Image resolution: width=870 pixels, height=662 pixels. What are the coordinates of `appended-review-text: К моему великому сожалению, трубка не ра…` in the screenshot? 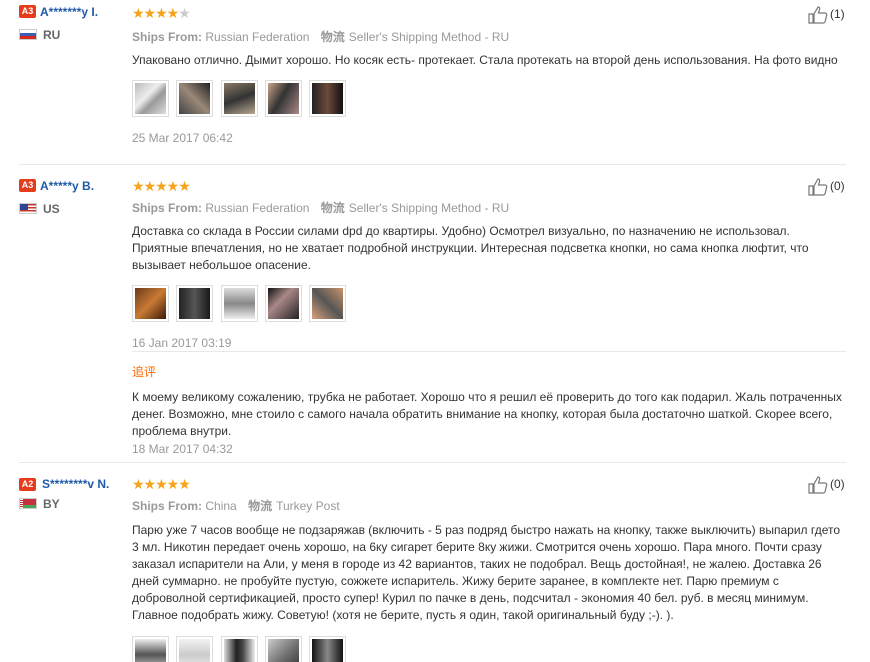 It's located at (487, 414).